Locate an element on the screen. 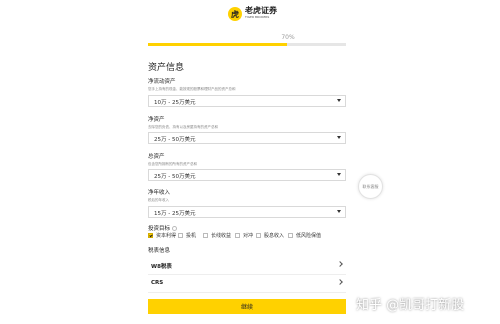 The width and height of the screenshot is (500, 324). total-assets-label: 总资产 is located at coordinates (156, 157).